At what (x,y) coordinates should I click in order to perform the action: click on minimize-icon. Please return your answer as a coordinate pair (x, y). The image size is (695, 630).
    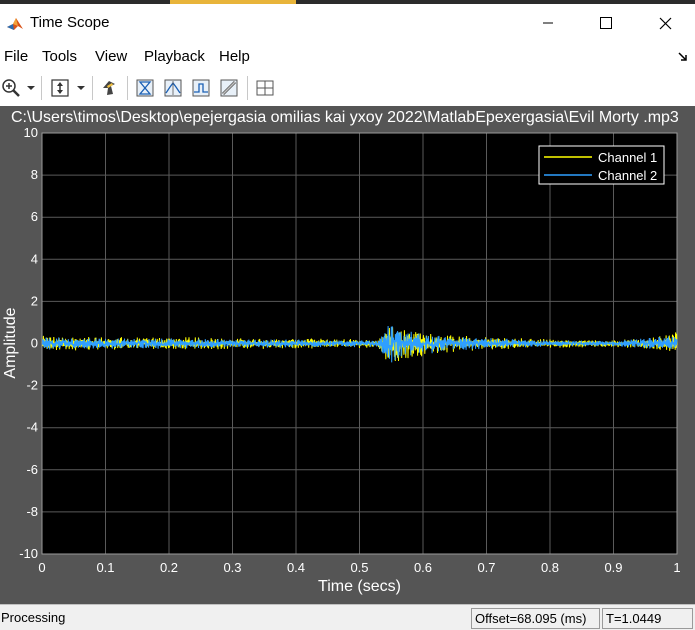
    Looking at the image, I should click on (548, 23).